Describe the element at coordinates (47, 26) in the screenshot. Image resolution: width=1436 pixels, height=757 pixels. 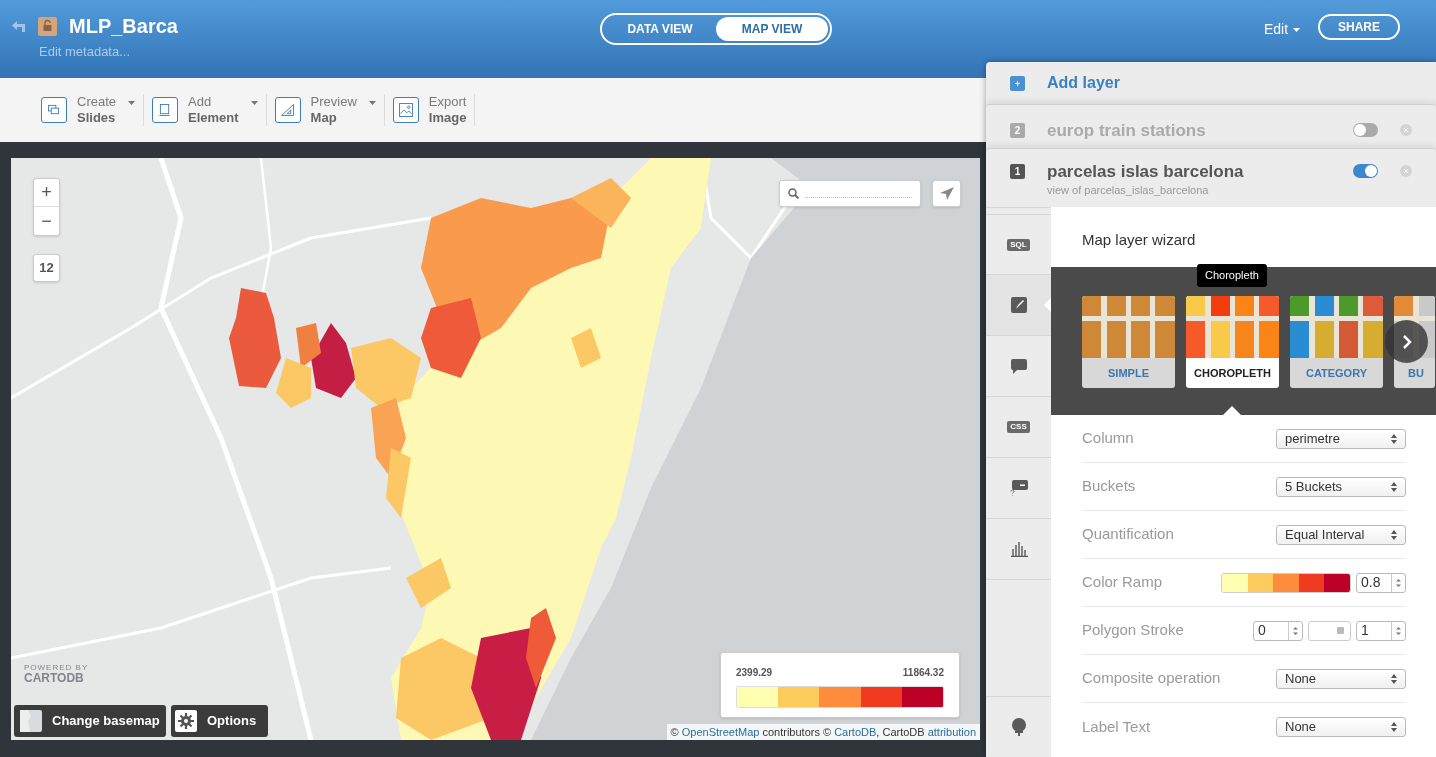
I see `lock-icon` at that location.